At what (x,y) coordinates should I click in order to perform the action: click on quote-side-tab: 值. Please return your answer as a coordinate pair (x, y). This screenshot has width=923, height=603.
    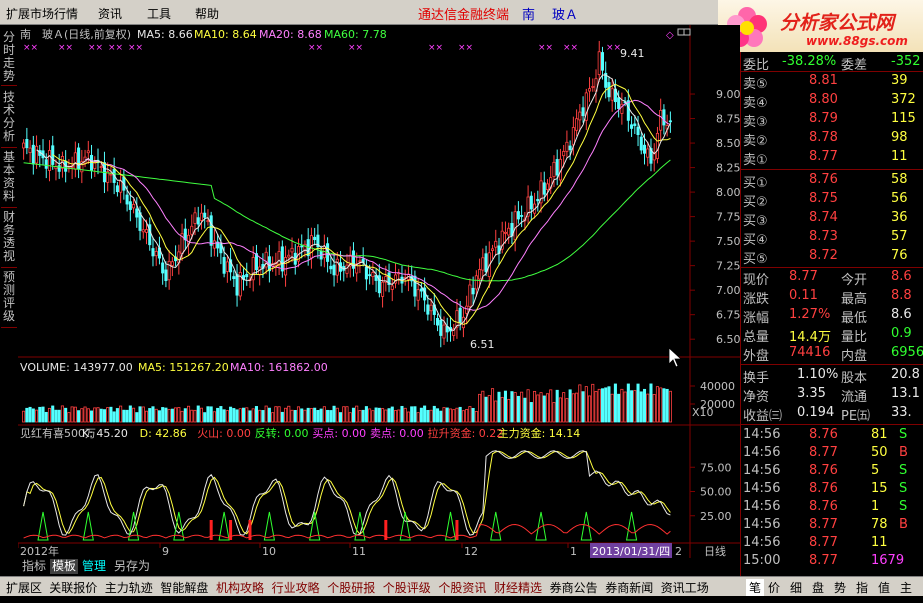
    Looking at the image, I should click on (884, 587).